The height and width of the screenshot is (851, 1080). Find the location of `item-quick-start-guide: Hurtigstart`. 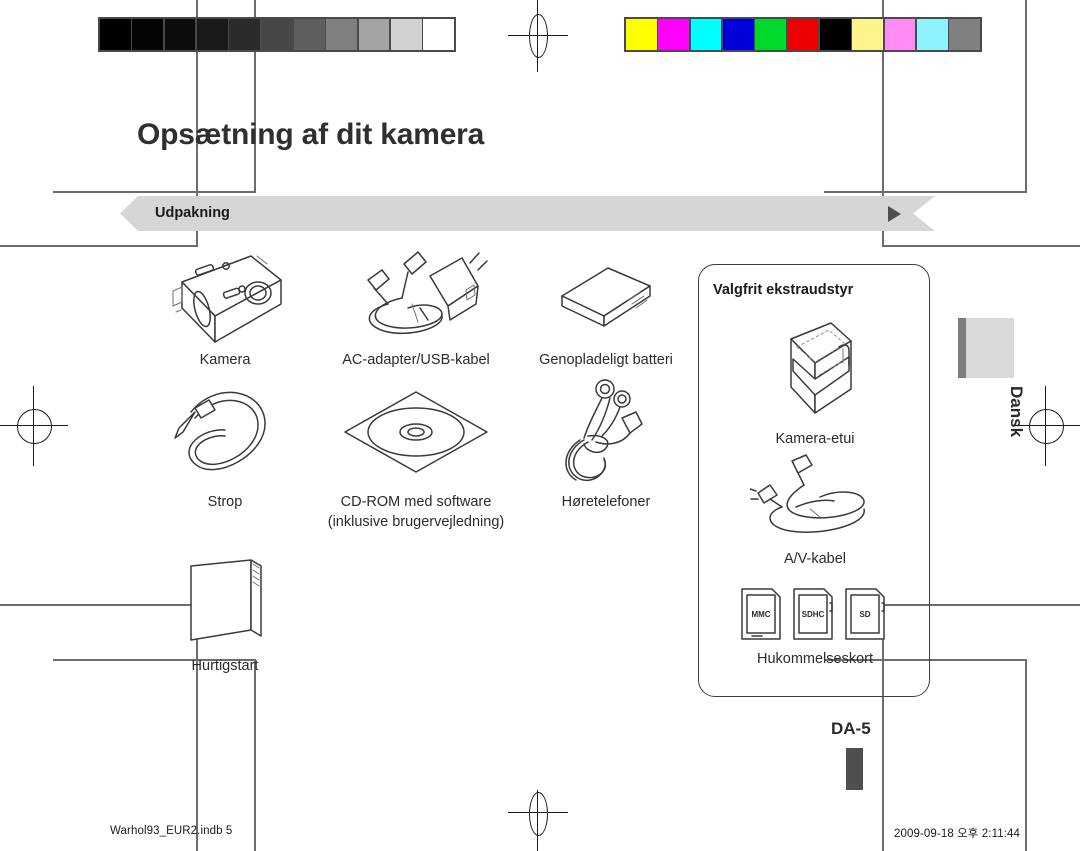

item-quick-start-guide: Hurtigstart is located at coordinates (225, 619).